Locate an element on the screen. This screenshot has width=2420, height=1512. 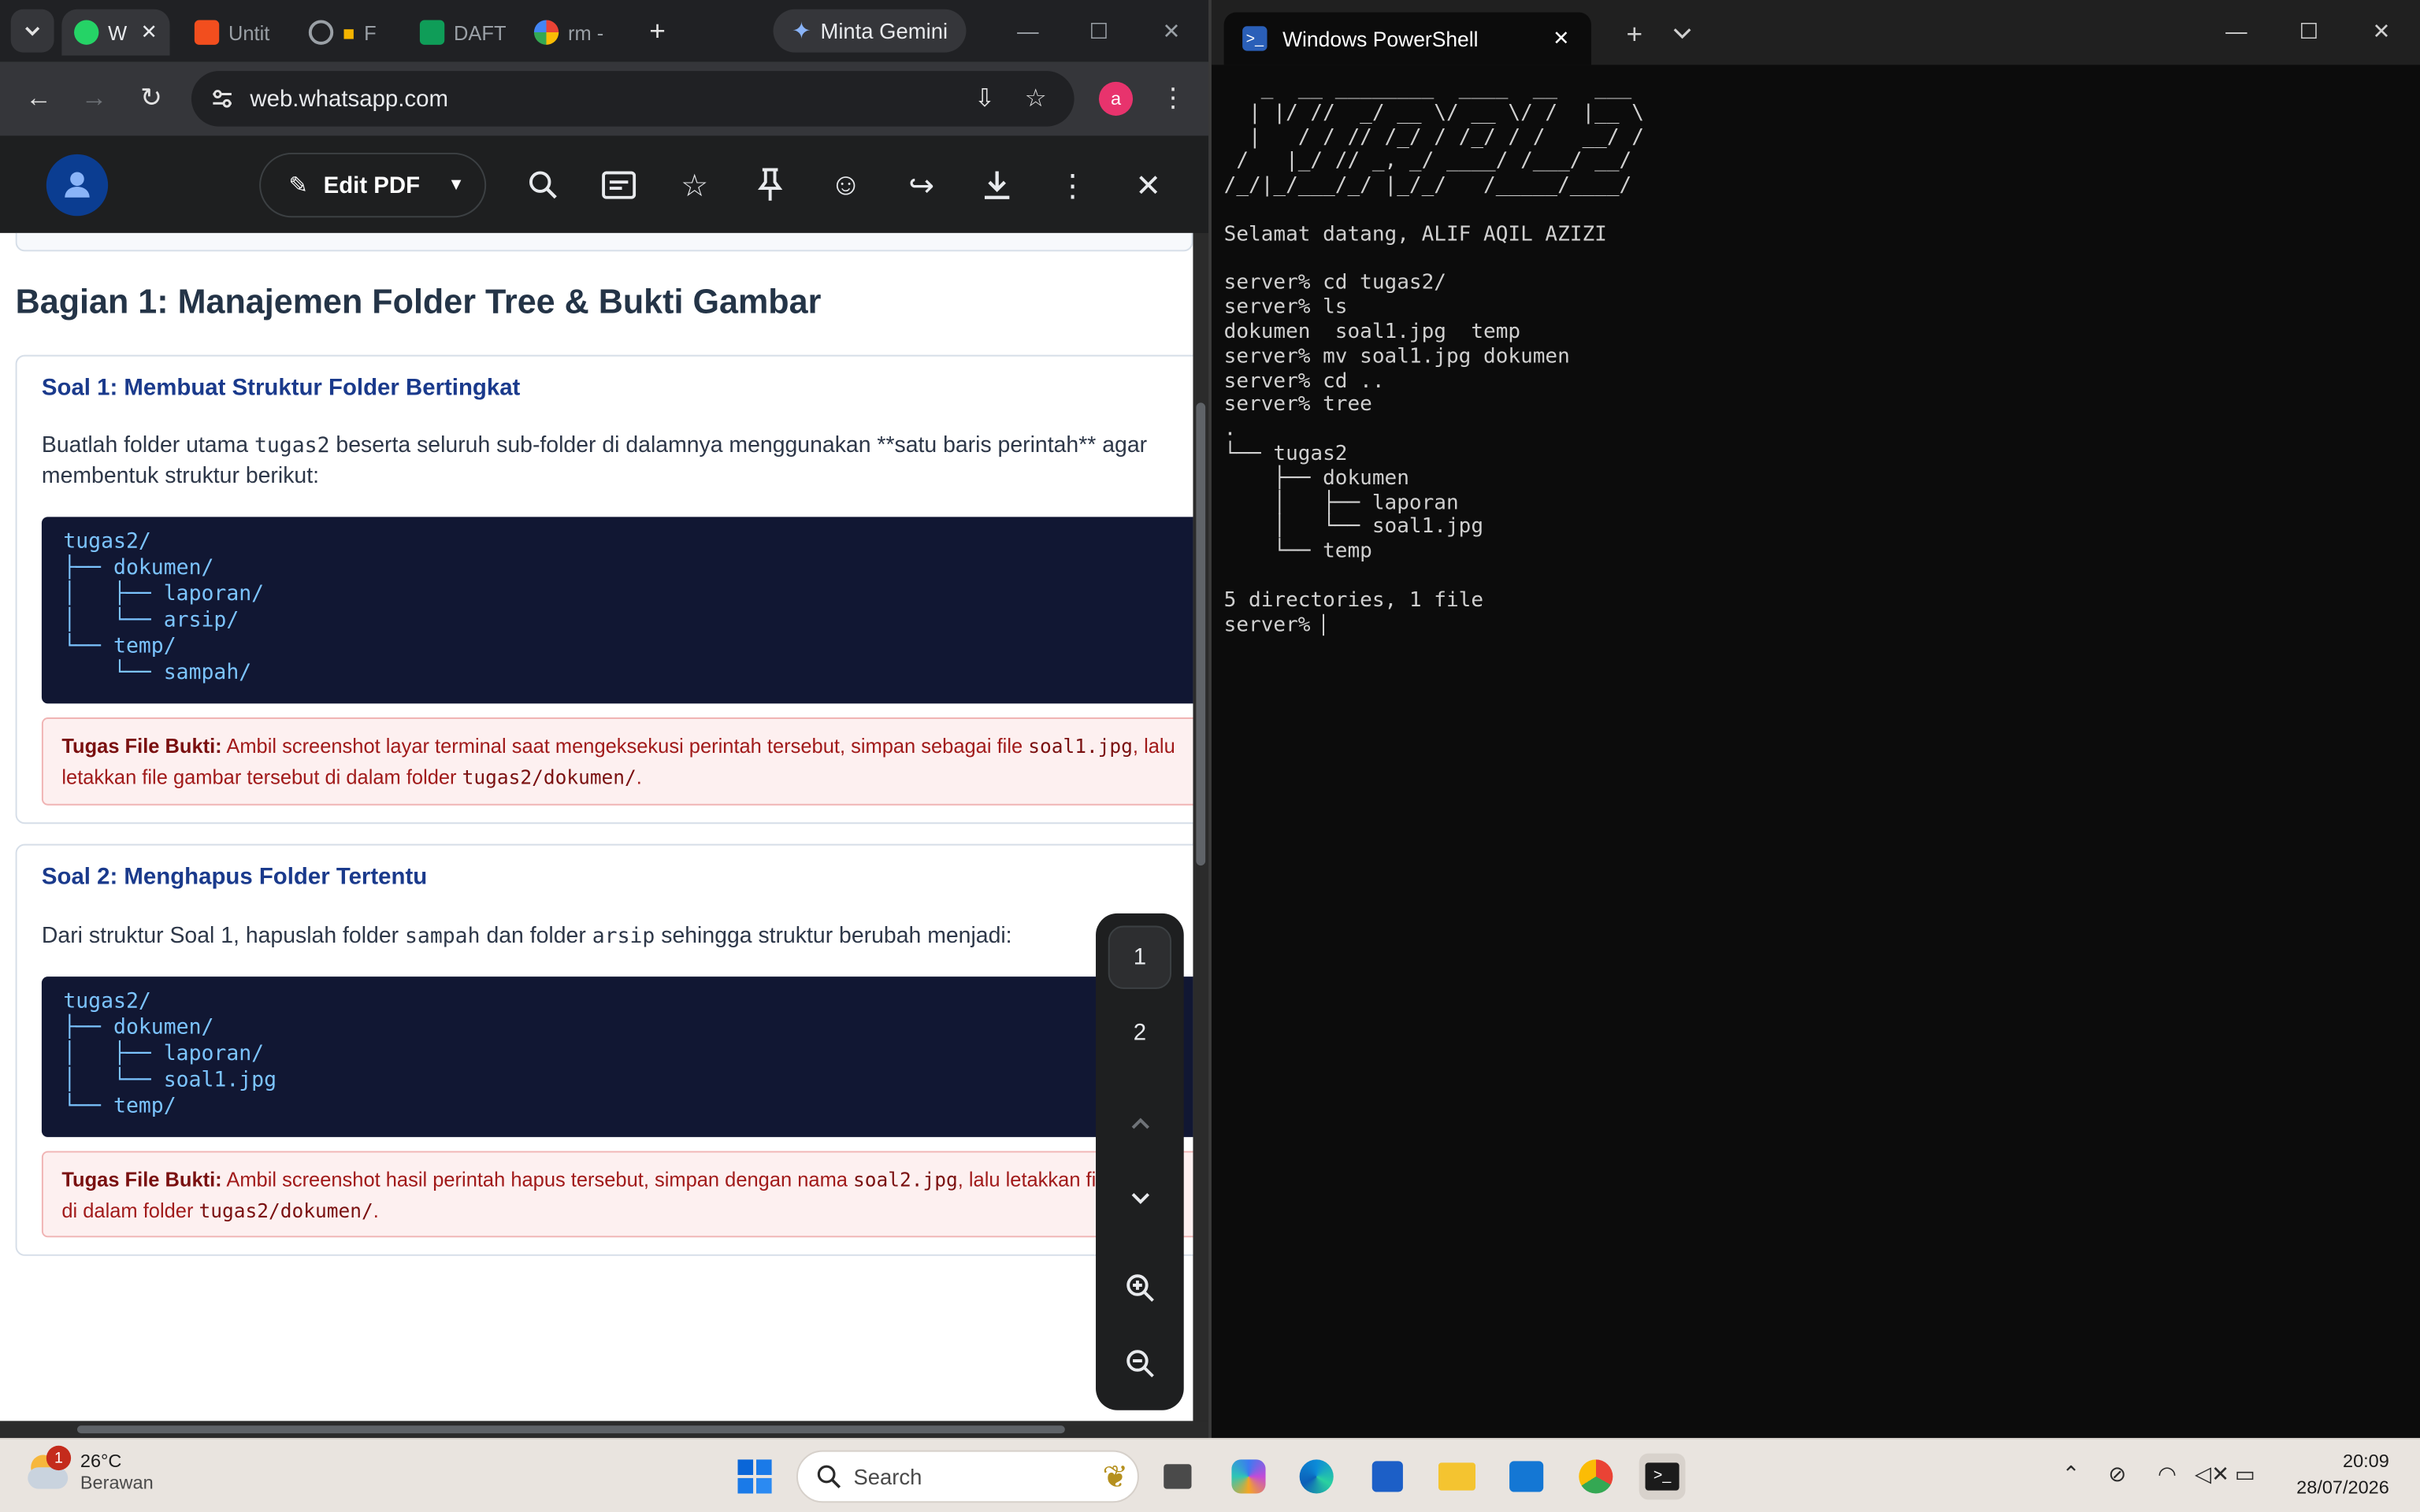
store-button is located at coordinates (1387, 1477).